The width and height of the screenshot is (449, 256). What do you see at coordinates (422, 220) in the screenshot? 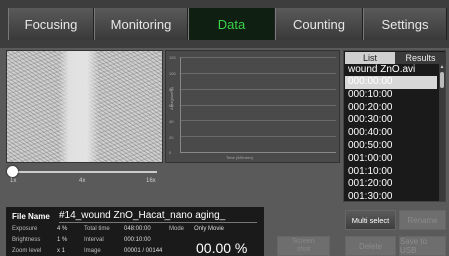
I see `rename-button: Rename` at bounding box center [422, 220].